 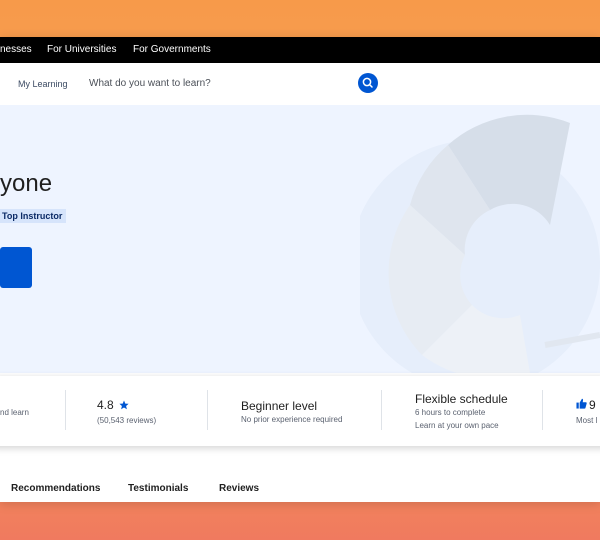 I want to click on top-audience-bar: nesses For Universities For Governments, so click(x=300, y=50).